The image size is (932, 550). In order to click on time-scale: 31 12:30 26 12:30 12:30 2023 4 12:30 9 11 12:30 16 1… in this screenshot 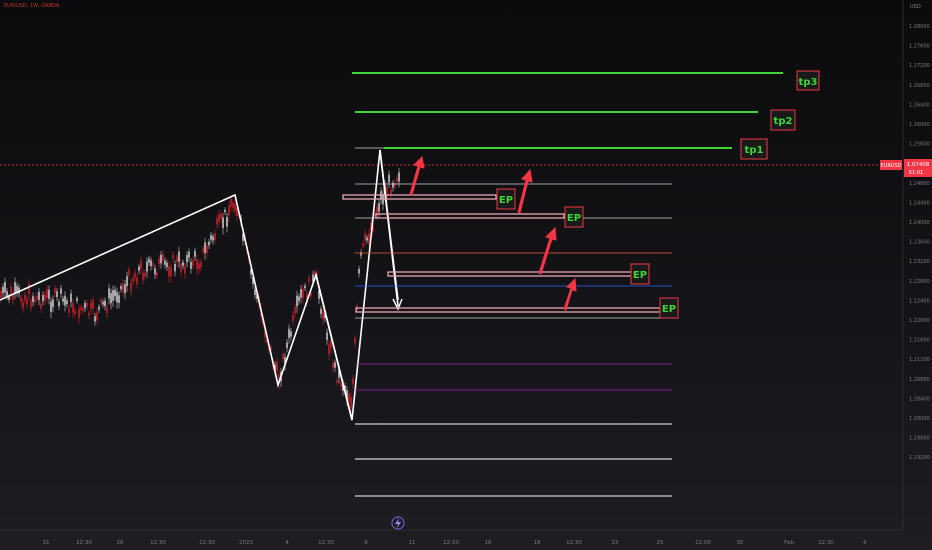, I will do `click(455, 543)`.